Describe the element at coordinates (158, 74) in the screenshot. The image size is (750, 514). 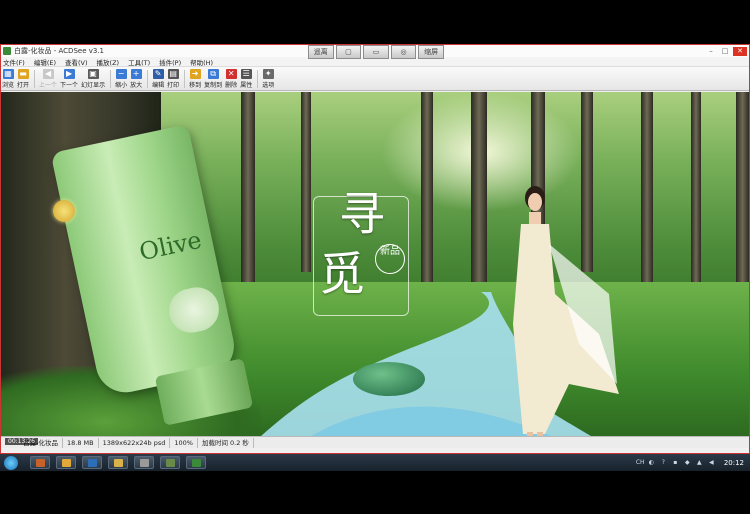
I see `edit-icon: ✎` at that location.